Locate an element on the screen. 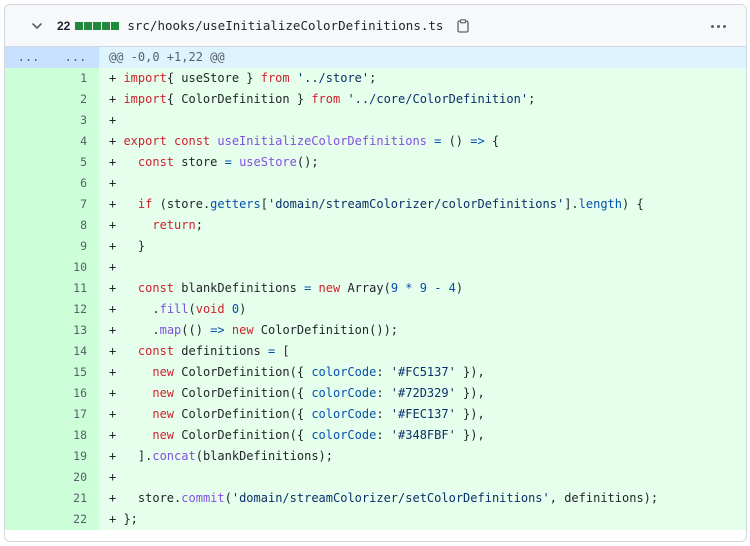 The image size is (750, 546). code-token: from is located at coordinates (326, 99).